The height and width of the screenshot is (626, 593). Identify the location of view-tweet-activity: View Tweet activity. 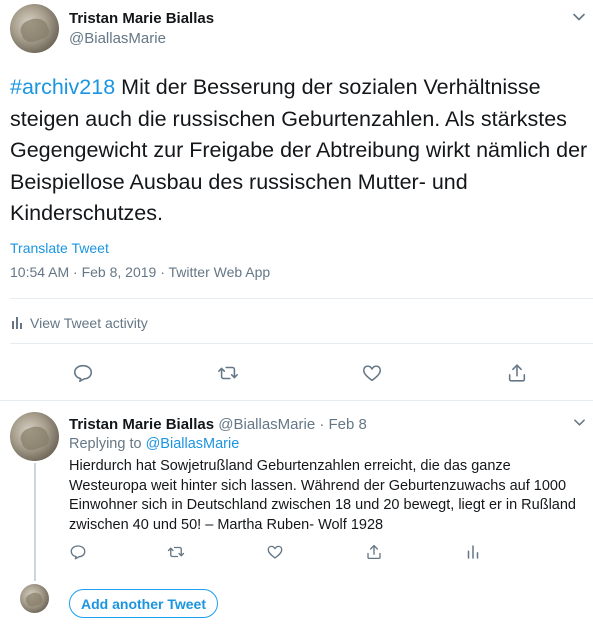
(80, 323).